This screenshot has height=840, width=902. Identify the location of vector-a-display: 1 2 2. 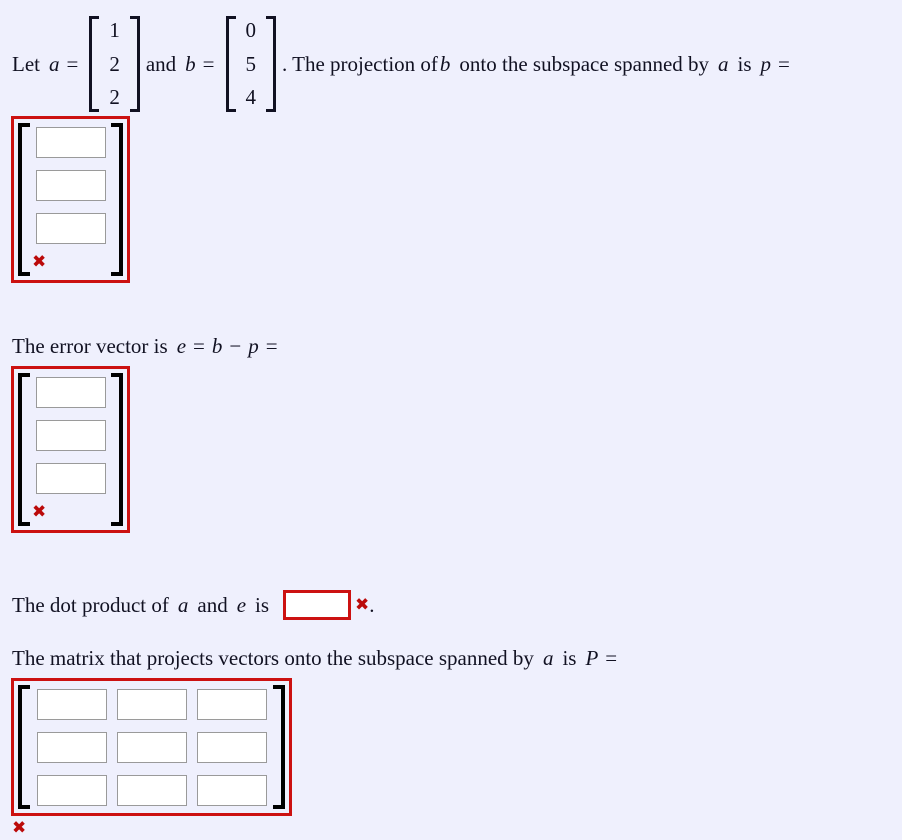
(114, 64).